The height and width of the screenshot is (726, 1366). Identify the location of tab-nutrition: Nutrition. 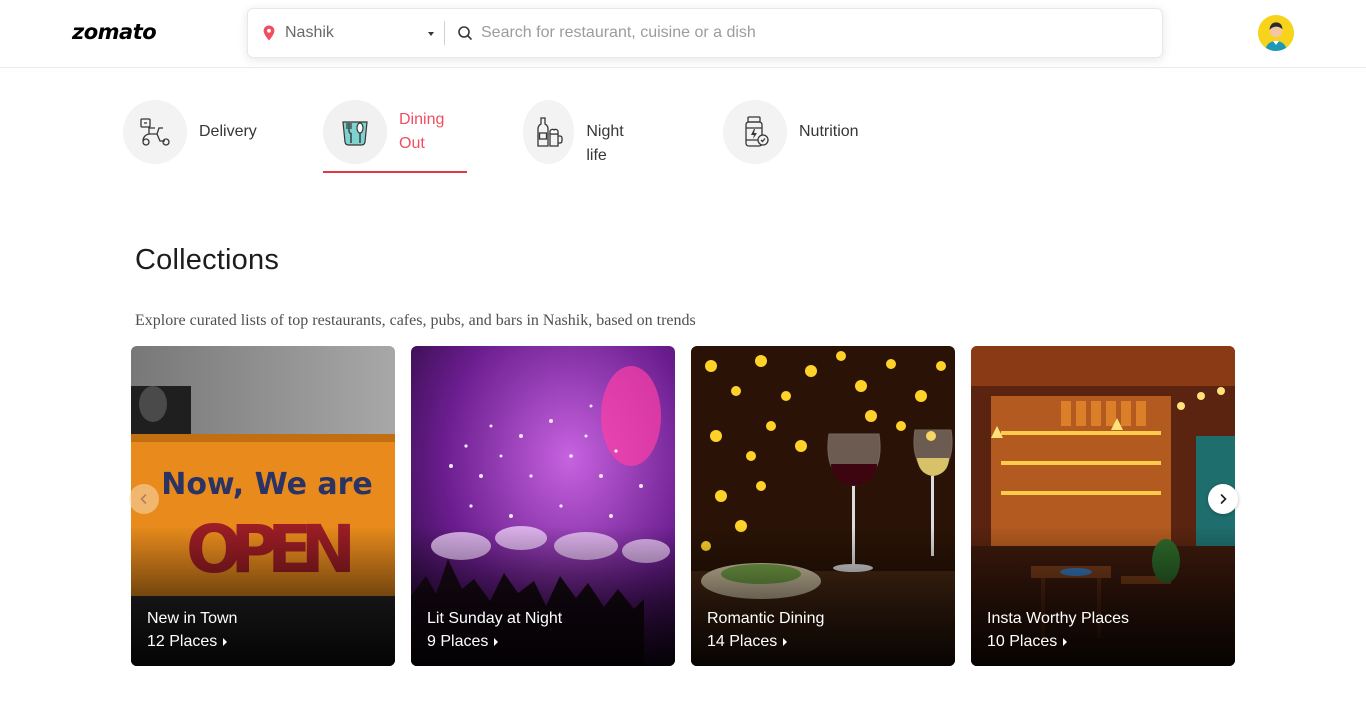
(791, 137).